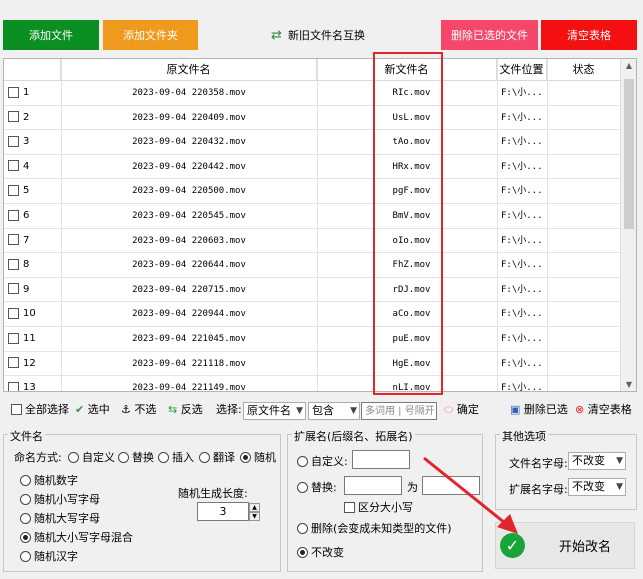 This screenshot has width=643, height=579. Describe the element at coordinates (26, 436) in the screenshot. I see `filename-group-title: 文件名` at that location.